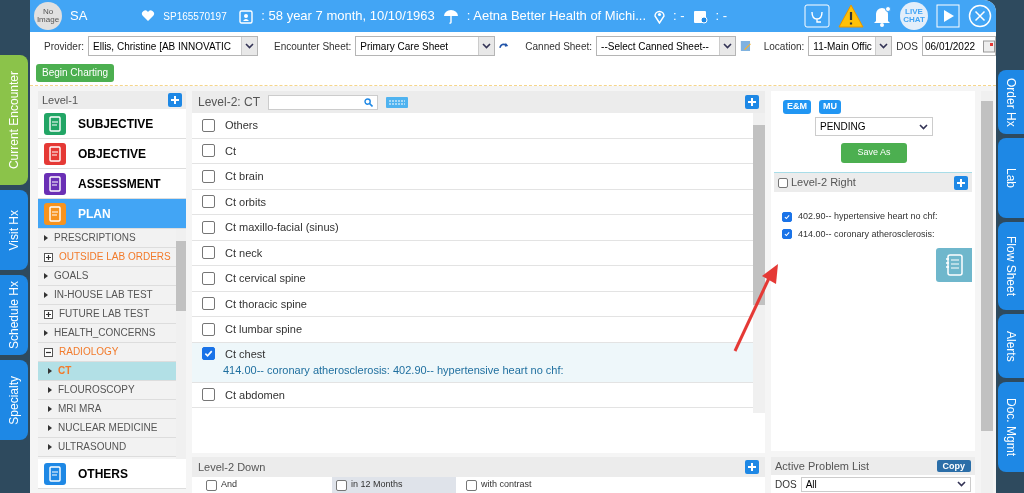 The width and height of the screenshot is (1024, 493). Describe the element at coordinates (230, 151) in the screenshot. I see `item-label: Ct` at that location.